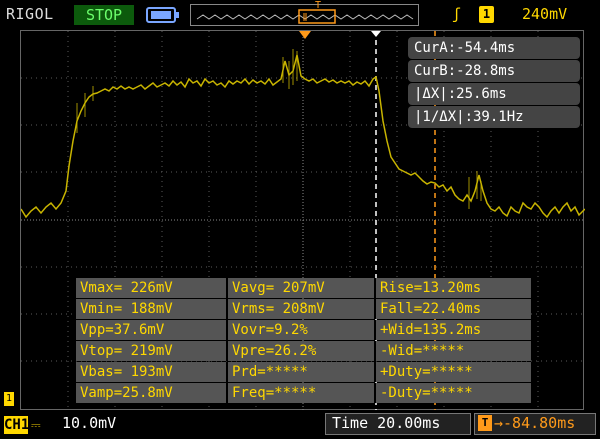 The height and width of the screenshot is (439, 600). What do you see at coordinates (89, 423) in the screenshot?
I see `channel1-vertical-scale: 10.0mV` at bounding box center [89, 423].